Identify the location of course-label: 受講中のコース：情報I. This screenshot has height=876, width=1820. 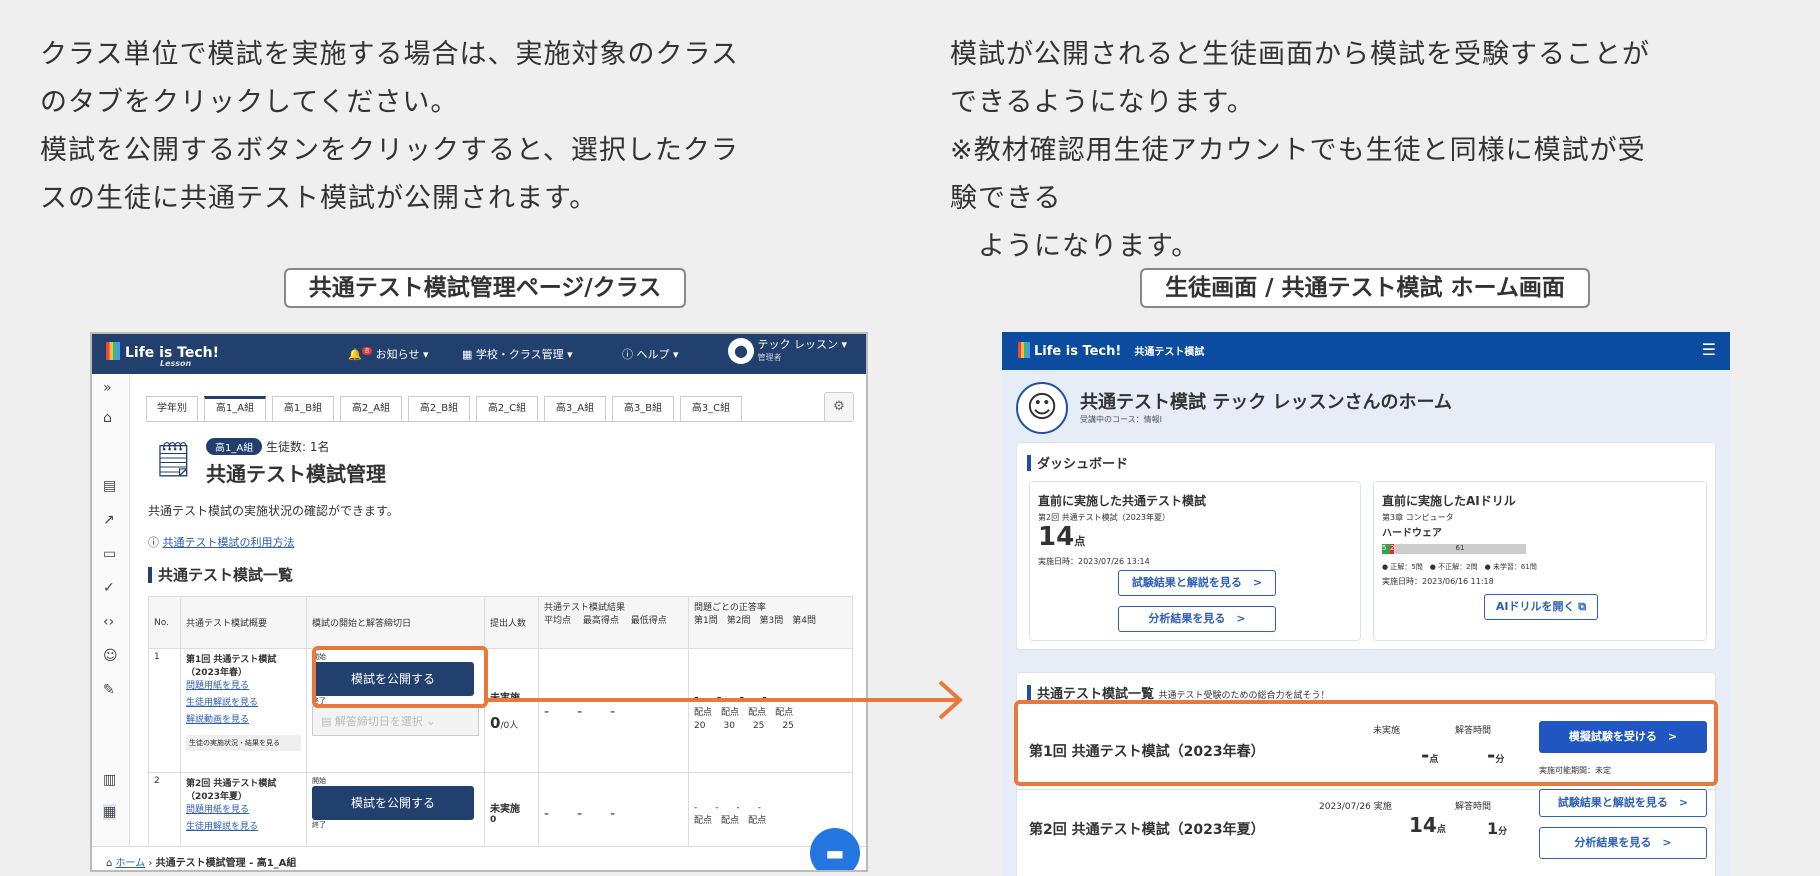
(1121, 419).